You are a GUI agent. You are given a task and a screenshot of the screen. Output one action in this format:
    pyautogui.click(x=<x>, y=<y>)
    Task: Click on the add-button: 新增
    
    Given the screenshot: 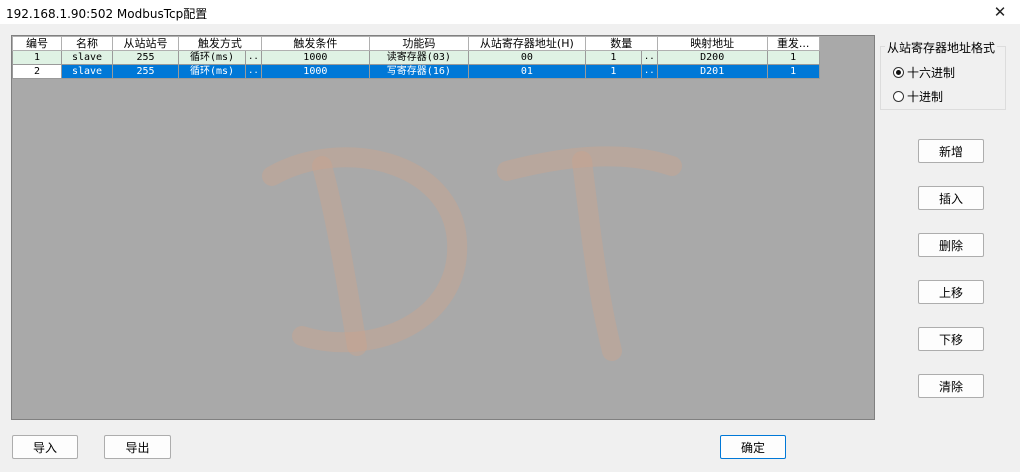 What is the action you would take?
    pyautogui.click(x=951, y=151)
    